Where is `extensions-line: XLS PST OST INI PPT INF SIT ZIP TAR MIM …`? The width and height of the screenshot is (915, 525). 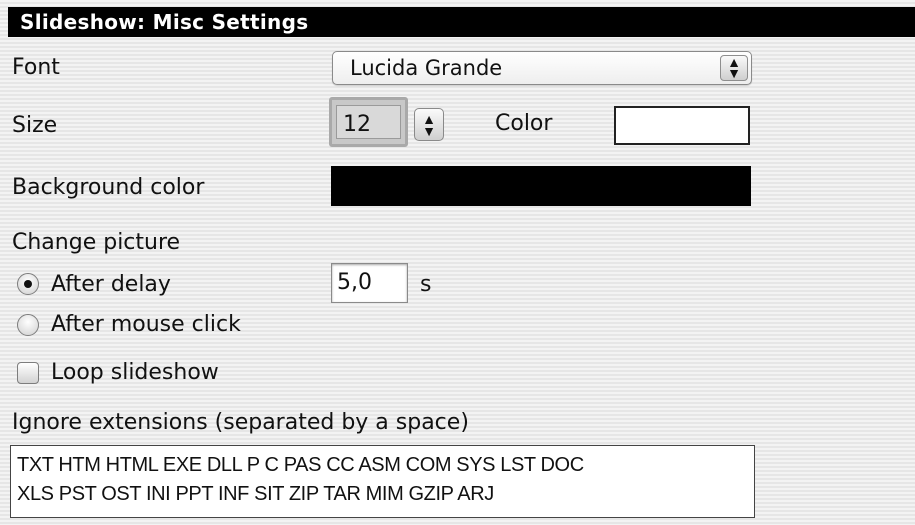
extensions-line: XLS PST OST INI PPT INF SIT ZIP TAR MIM … is located at coordinates (255, 494).